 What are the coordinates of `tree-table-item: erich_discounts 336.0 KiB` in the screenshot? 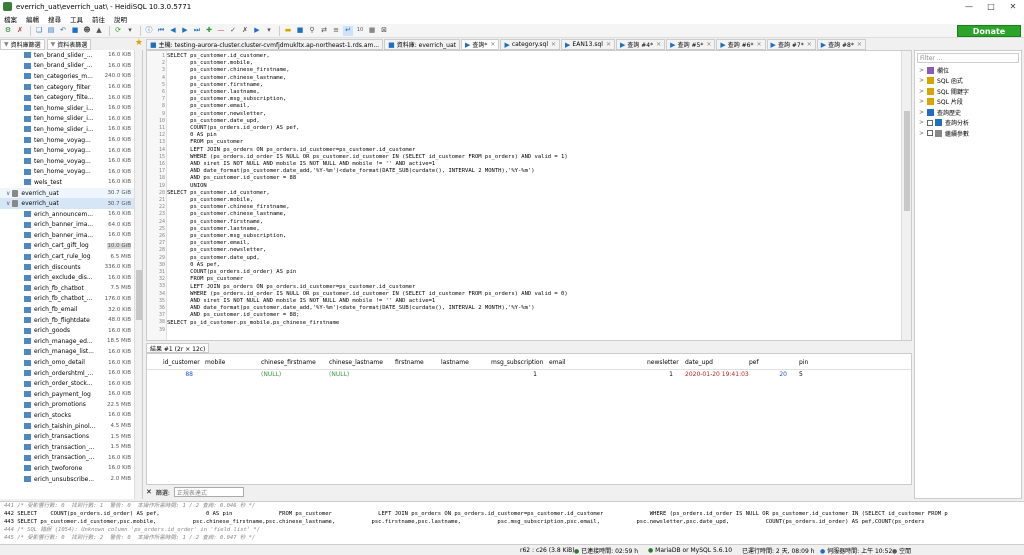 It's located at (71, 267).